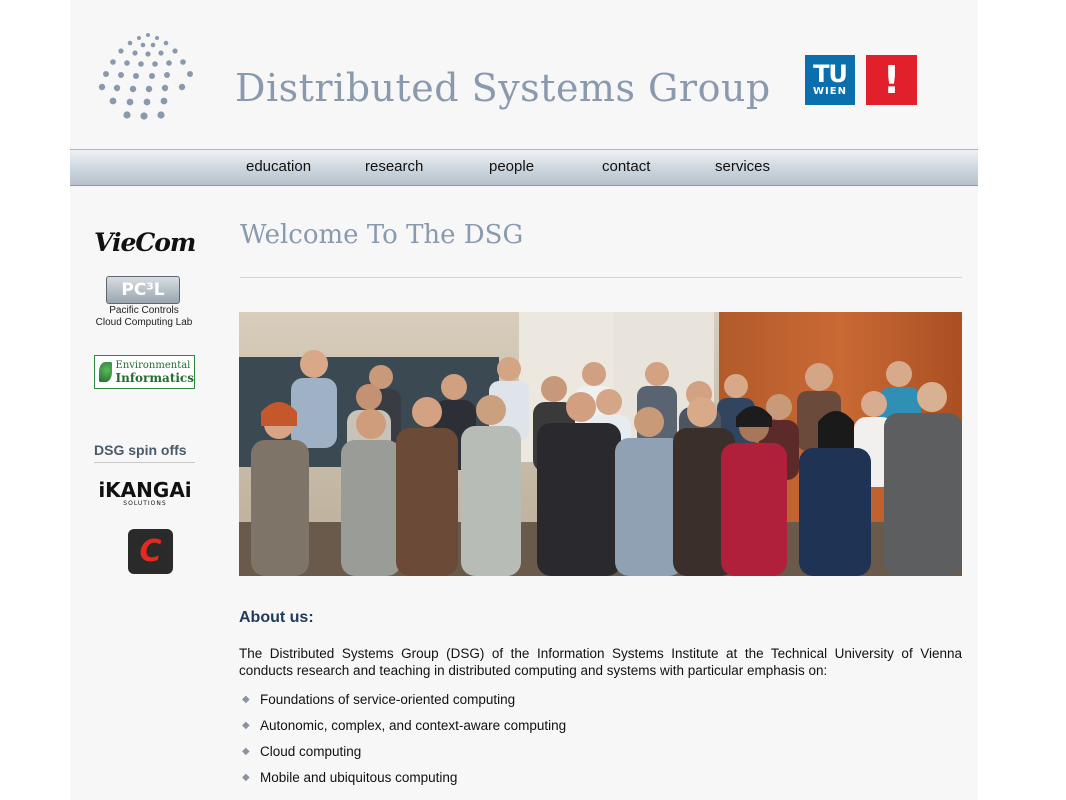 The width and height of the screenshot is (1066, 800). Describe the element at coordinates (402, 751) in the screenshot. I see `list-item: ◆ Cloud computing` at that location.